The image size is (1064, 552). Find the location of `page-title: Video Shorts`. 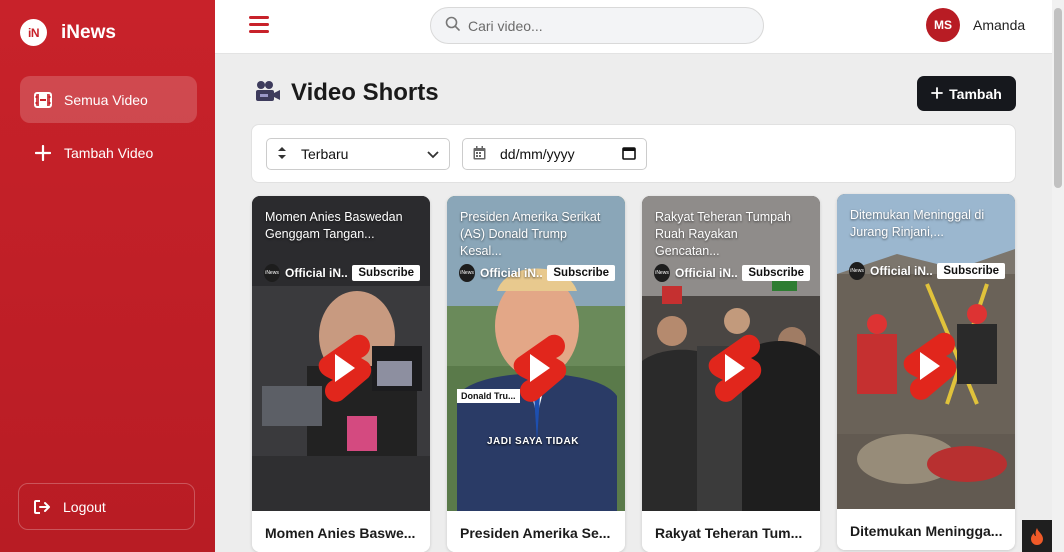

page-title: Video Shorts is located at coordinates (347, 93).